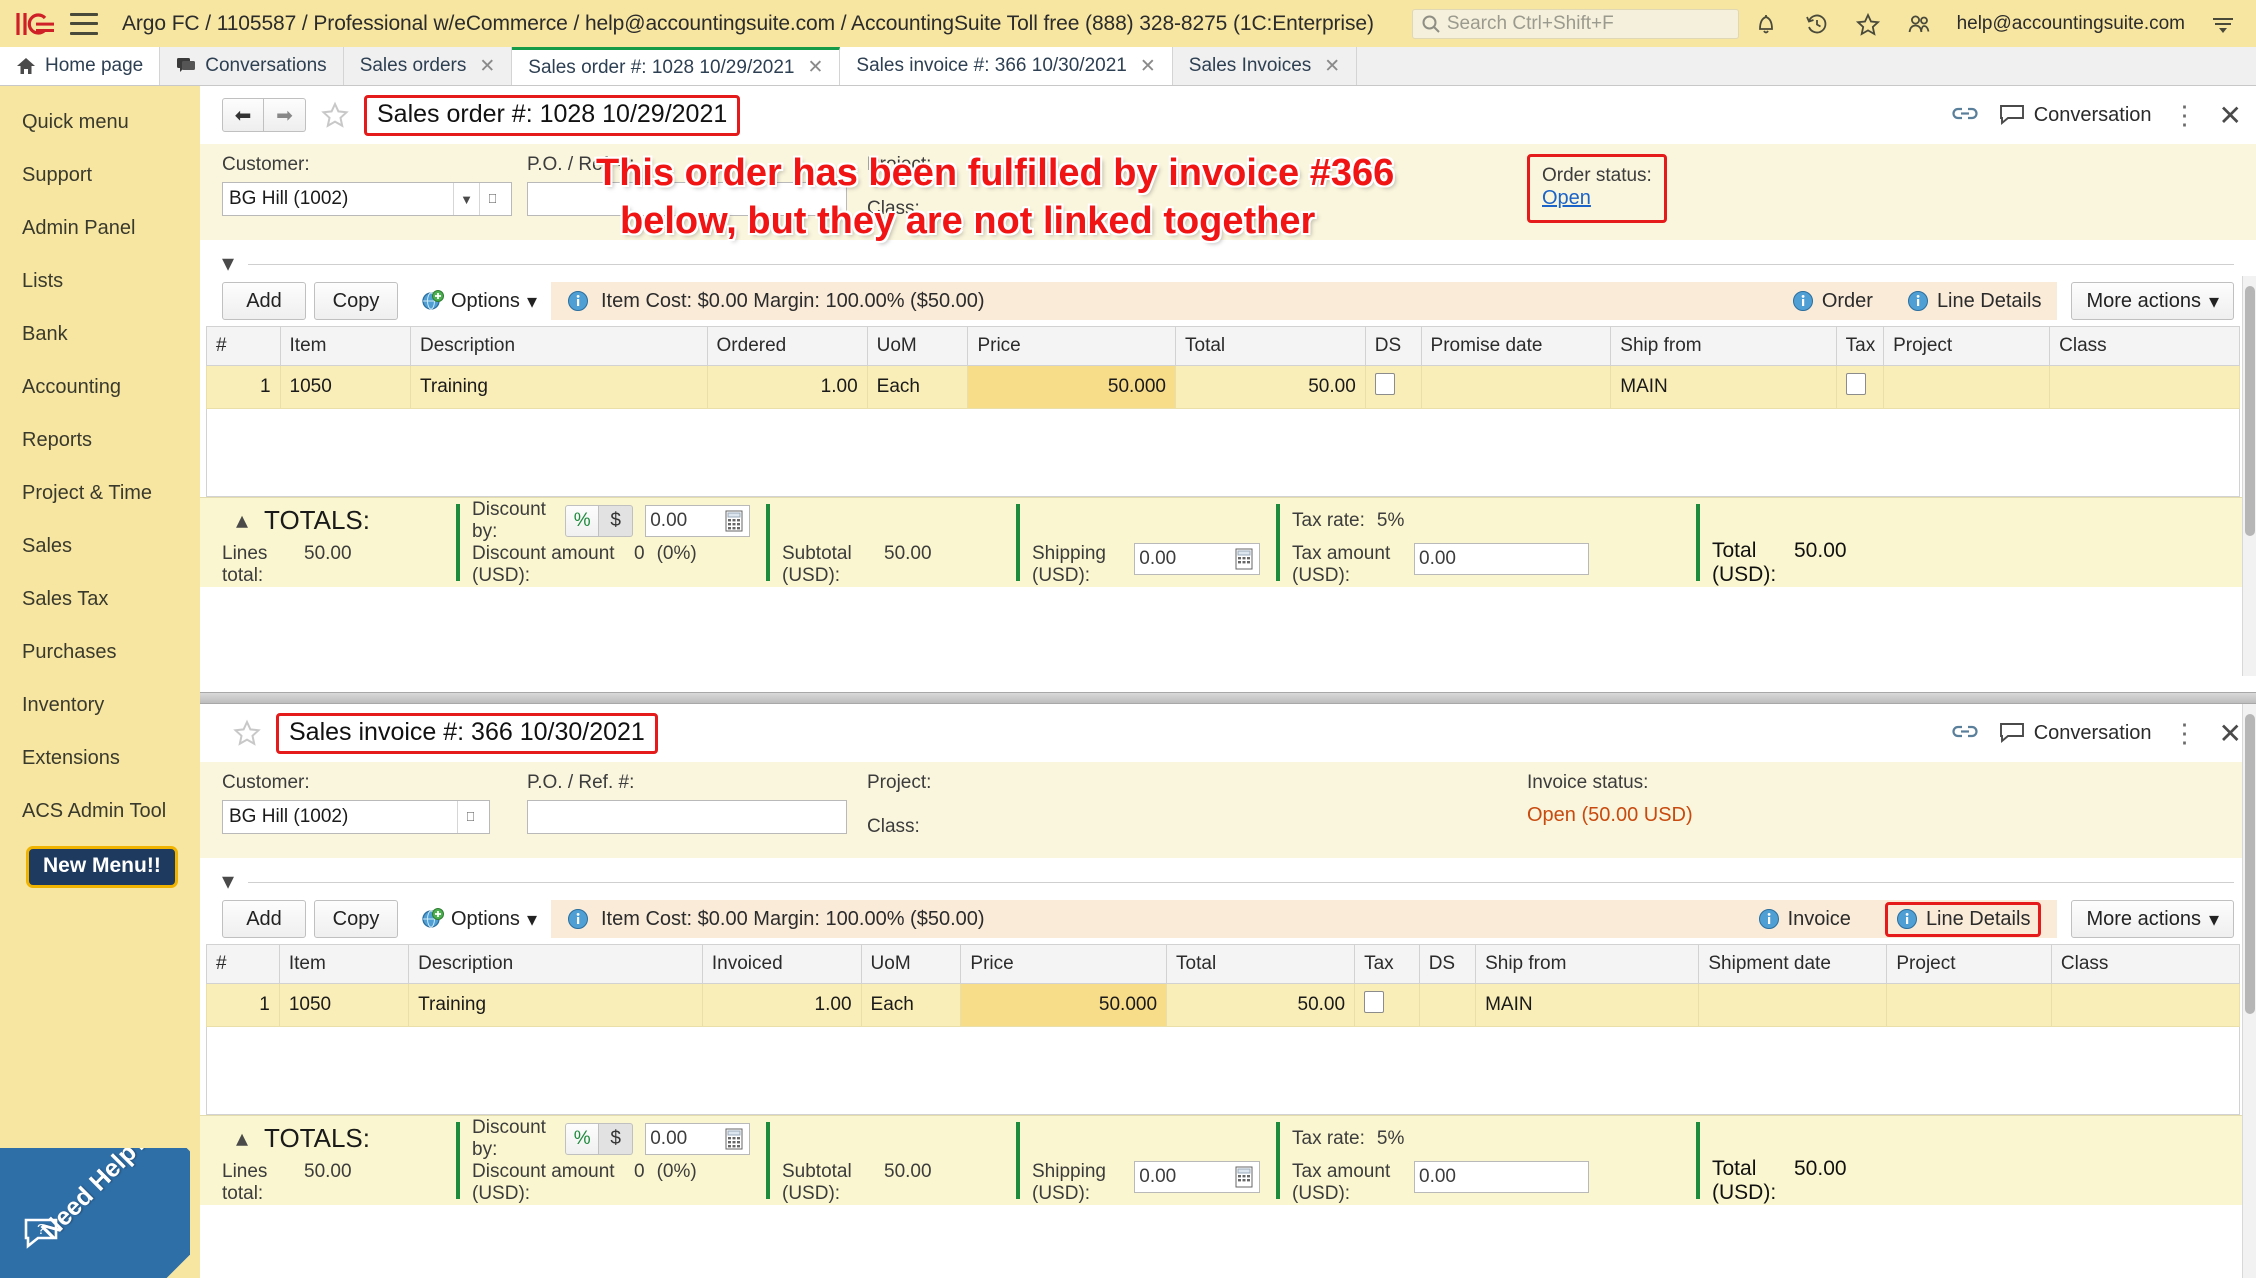 Image resolution: width=2256 pixels, height=1278 pixels. Describe the element at coordinates (1197, 559) in the screenshot. I see `shipping-input: 0.00` at that location.